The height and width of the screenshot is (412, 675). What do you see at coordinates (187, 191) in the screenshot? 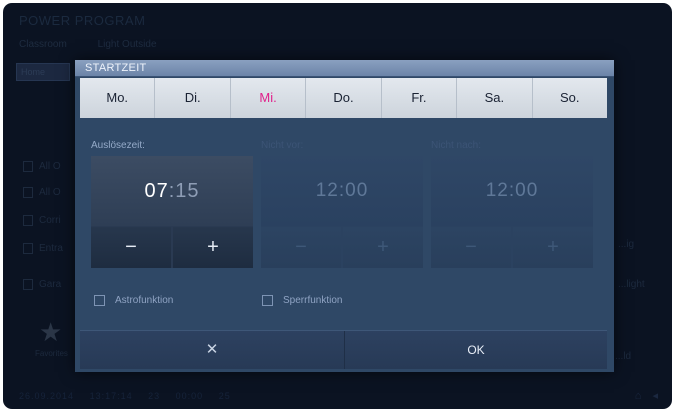
I see `trigger-time-minutes: 15` at bounding box center [187, 191].